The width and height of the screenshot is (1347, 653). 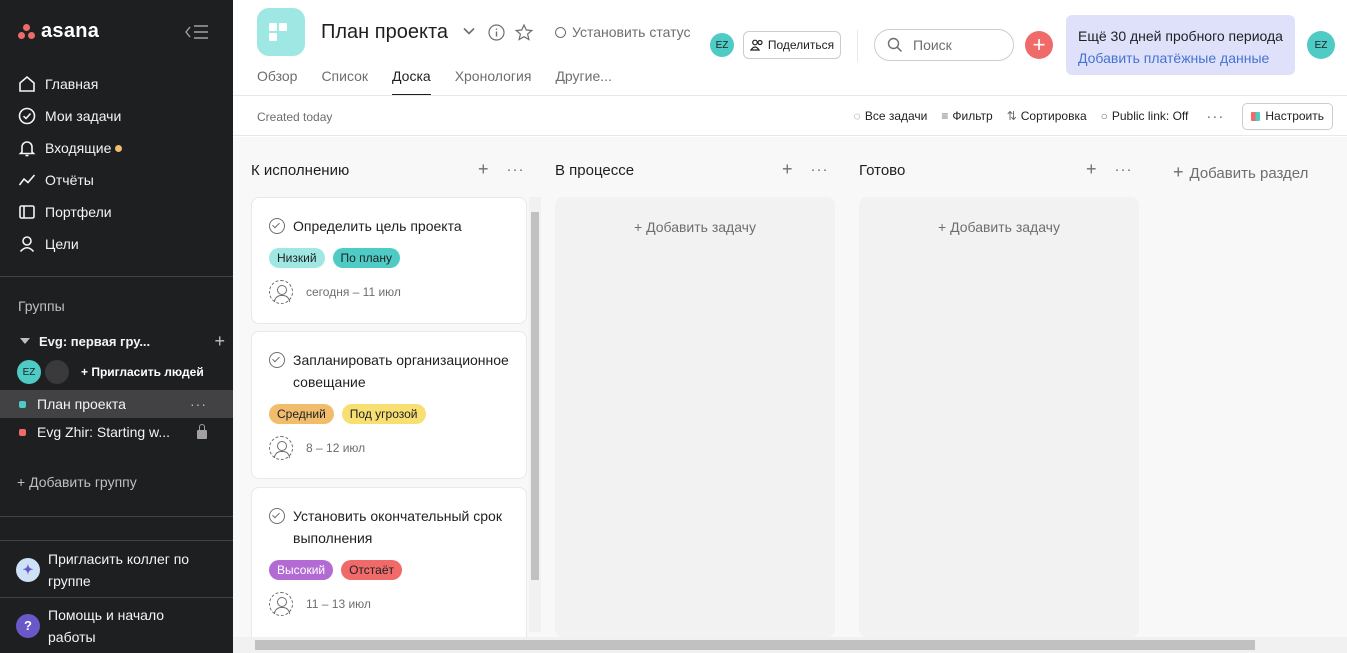 I want to click on status-tag: Под угрозой, so click(x=383, y=414).